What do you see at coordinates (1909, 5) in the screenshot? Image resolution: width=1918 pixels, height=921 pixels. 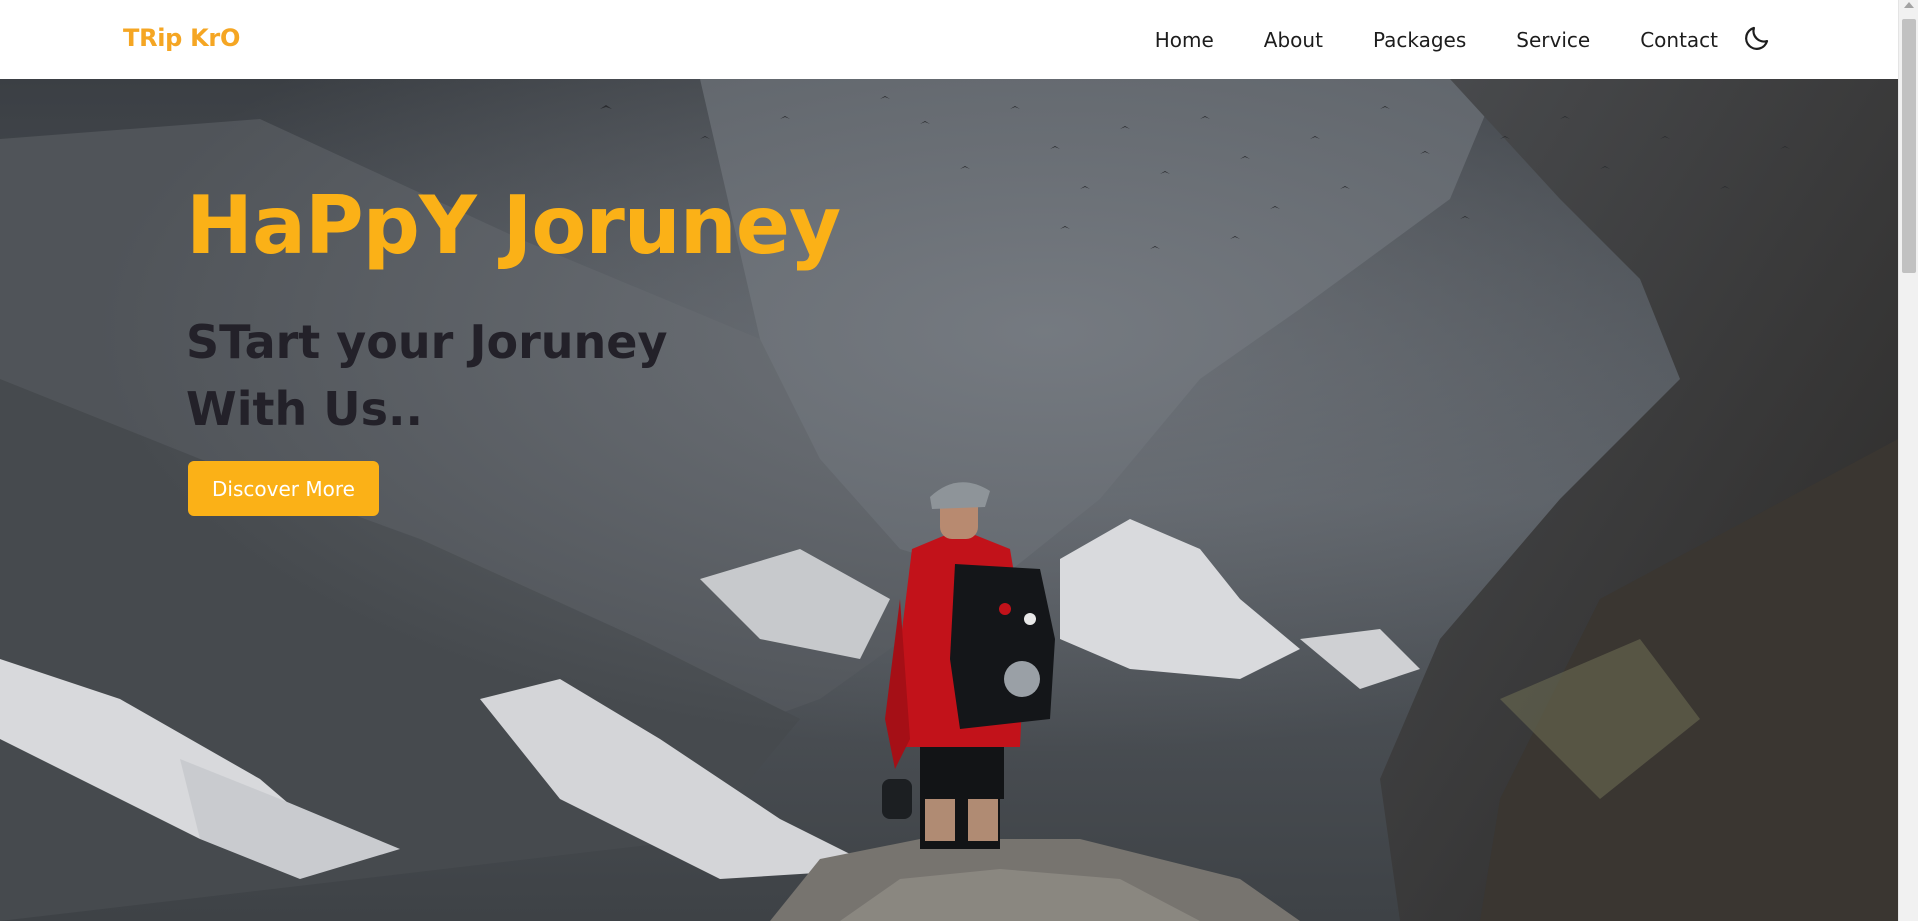 I see `scroll-up-arrow-icon` at bounding box center [1909, 5].